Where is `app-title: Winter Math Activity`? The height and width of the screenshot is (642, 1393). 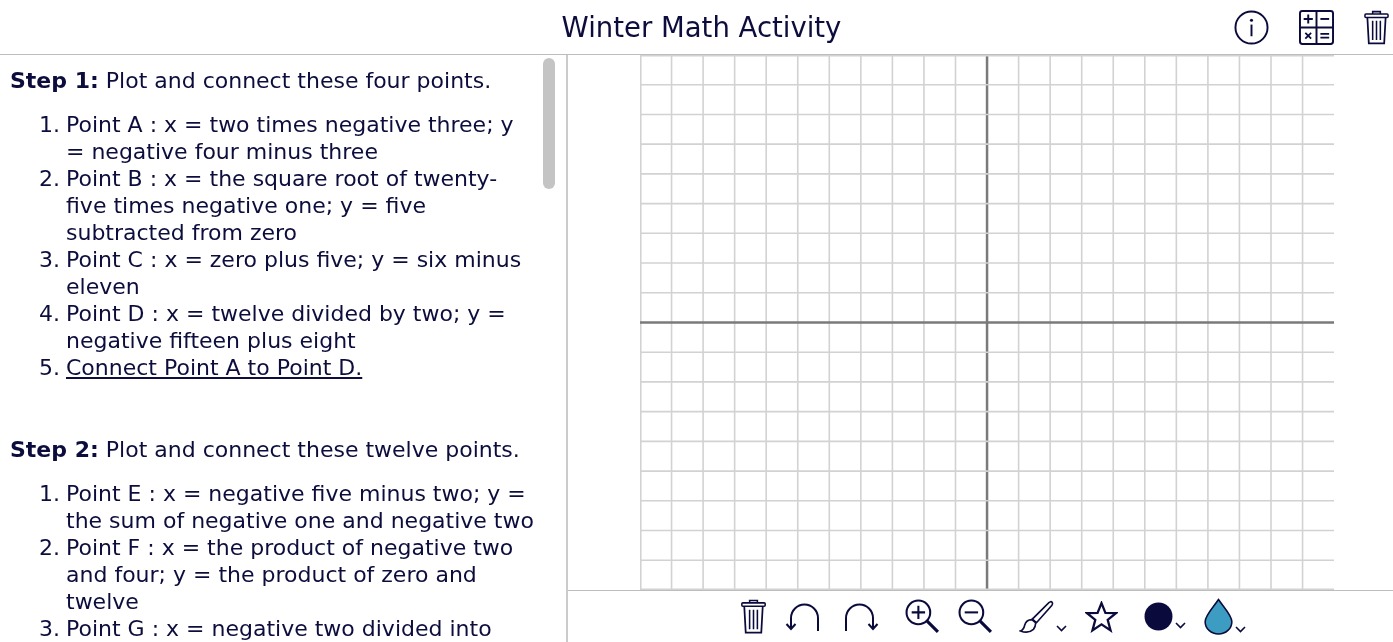
app-title: Winter Math Activity is located at coordinates (701, 27).